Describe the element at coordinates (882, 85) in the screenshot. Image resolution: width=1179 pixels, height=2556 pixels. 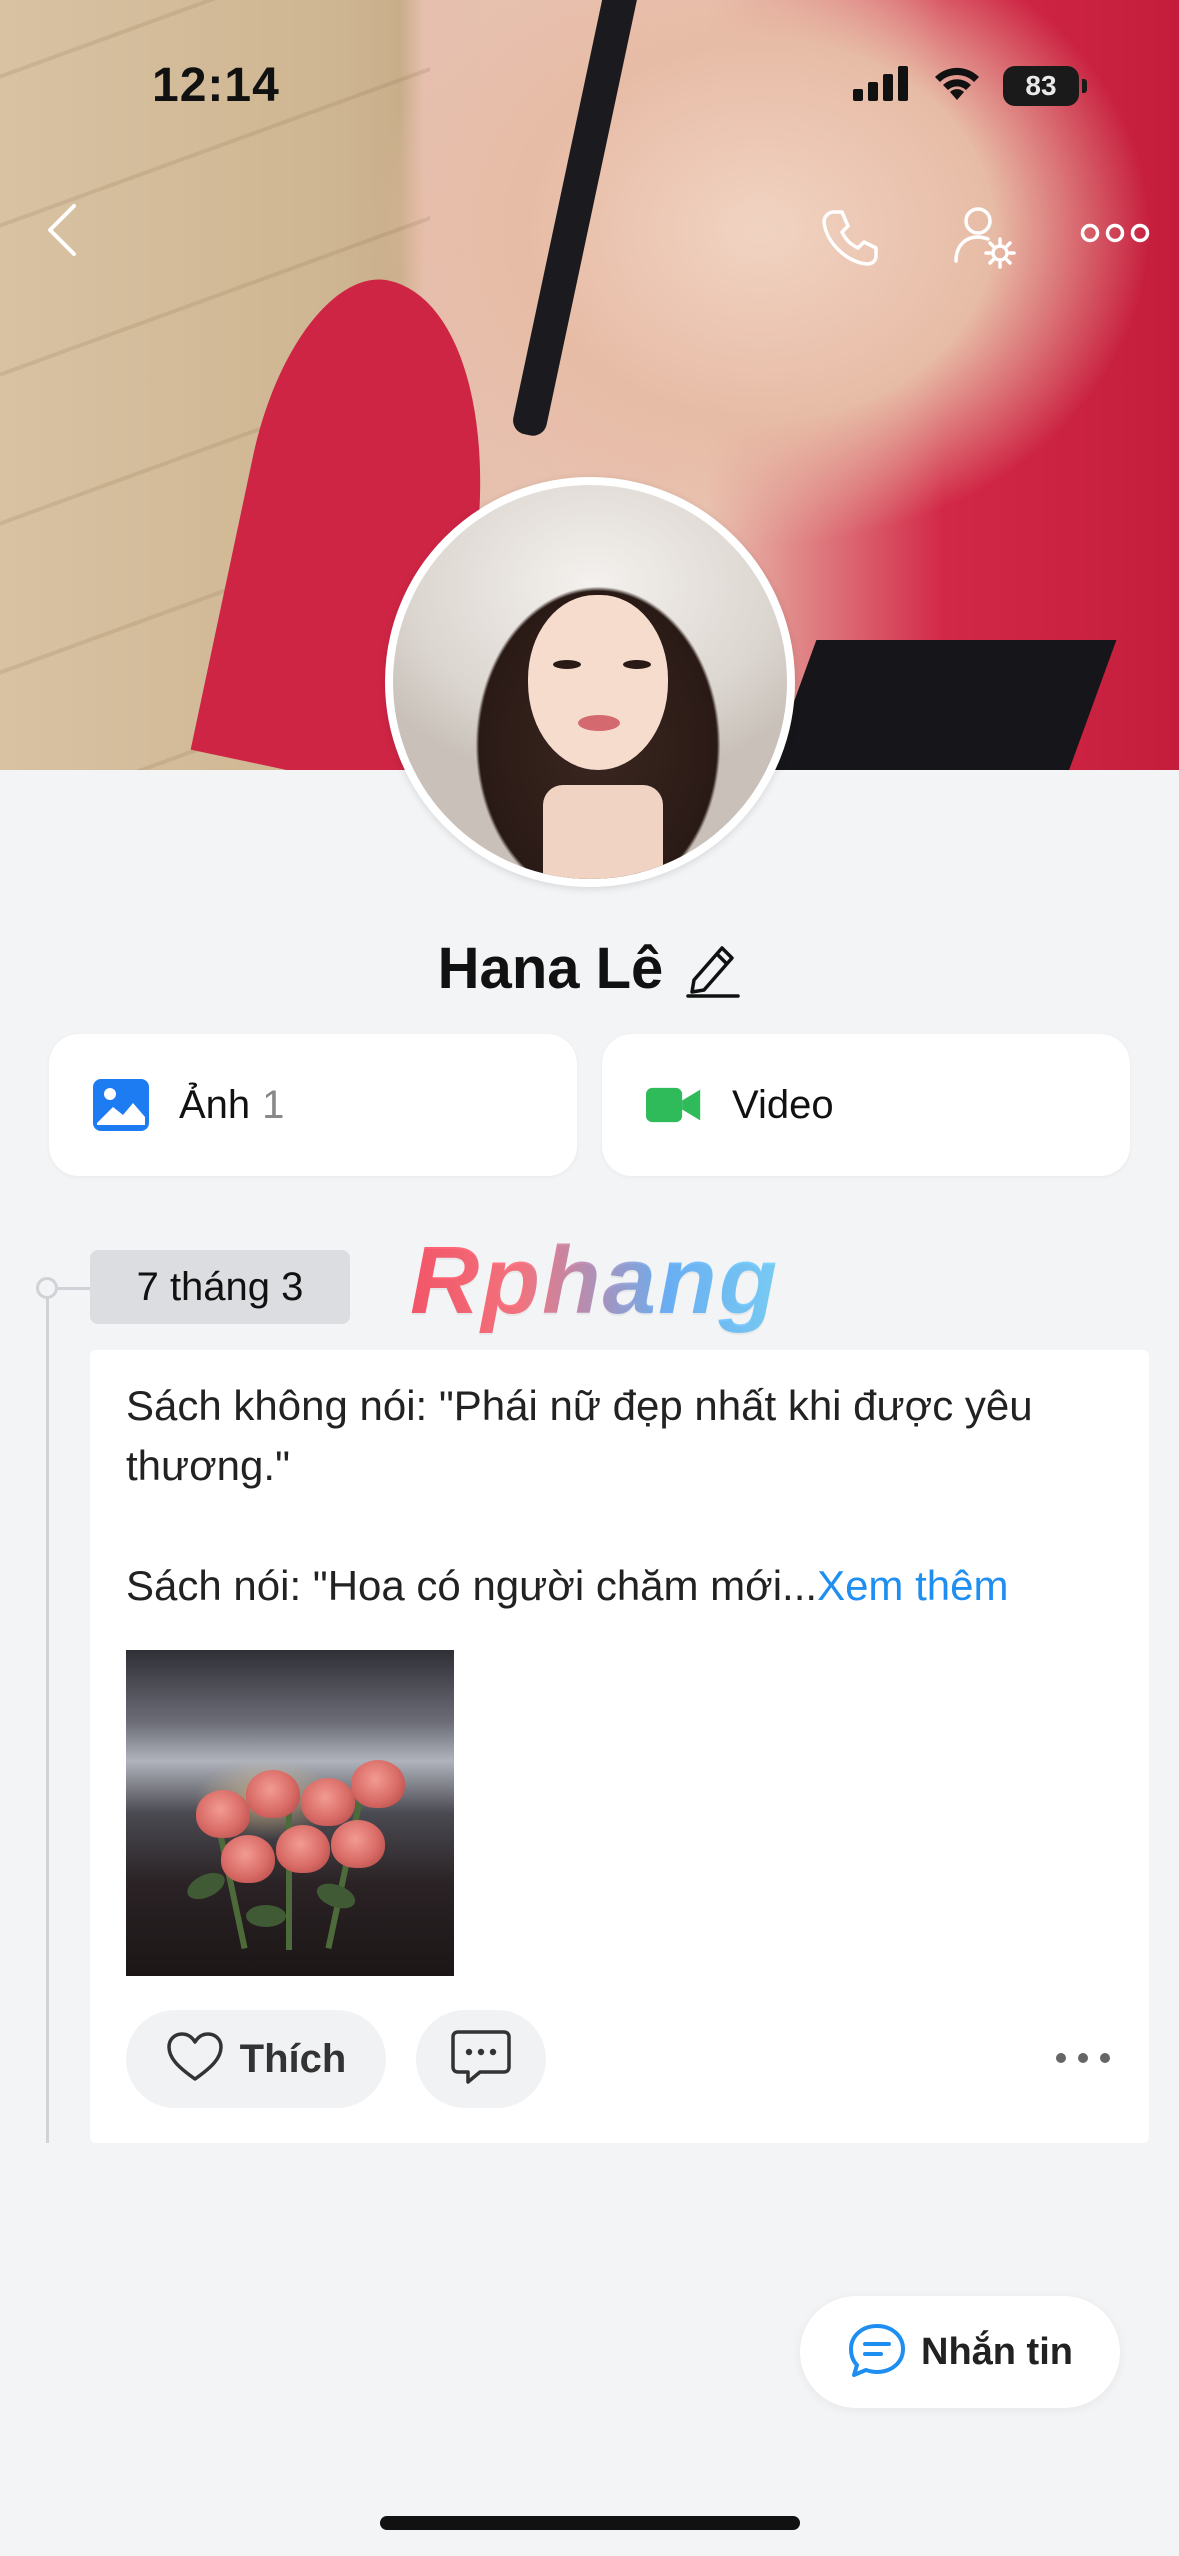
I see `signal-icon` at that location.